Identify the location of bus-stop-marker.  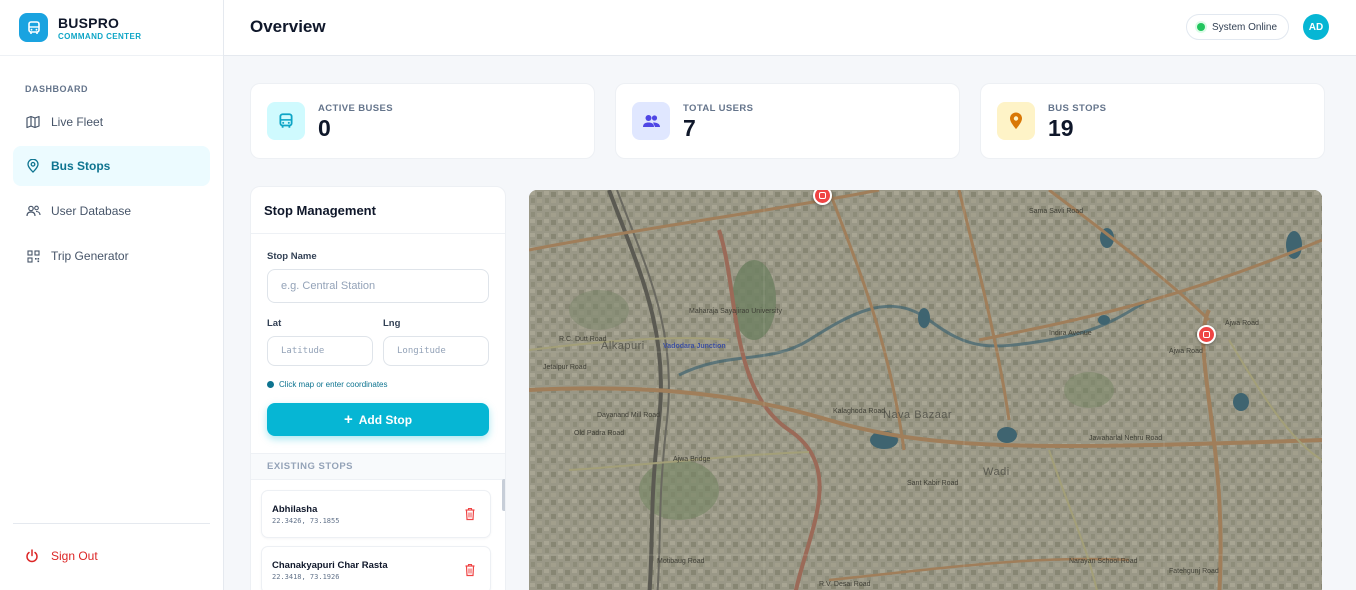
(1206, 334).